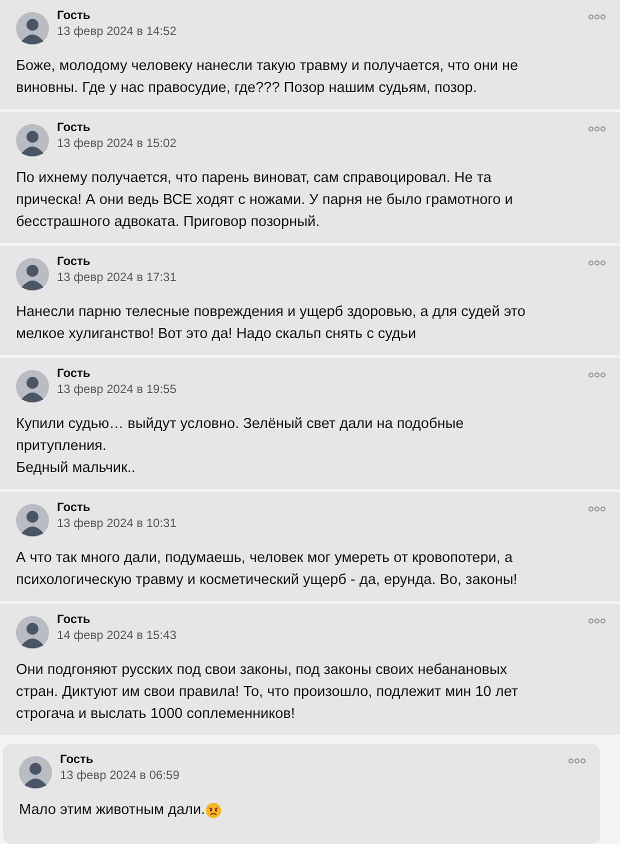 The image size is (620, 844). Describe the element at coordinates (117, 635) in the screenshot. I see `comment-date: 14 февр 2024 в 15:43` at that location.